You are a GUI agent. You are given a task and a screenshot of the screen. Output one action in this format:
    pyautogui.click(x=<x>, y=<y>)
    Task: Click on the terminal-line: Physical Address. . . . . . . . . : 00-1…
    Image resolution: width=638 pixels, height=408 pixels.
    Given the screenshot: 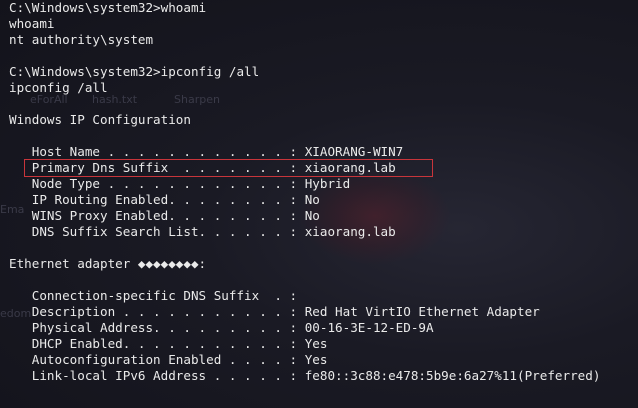 What is the action you would take?
    pyautogui.click(x=221, y=327)
    